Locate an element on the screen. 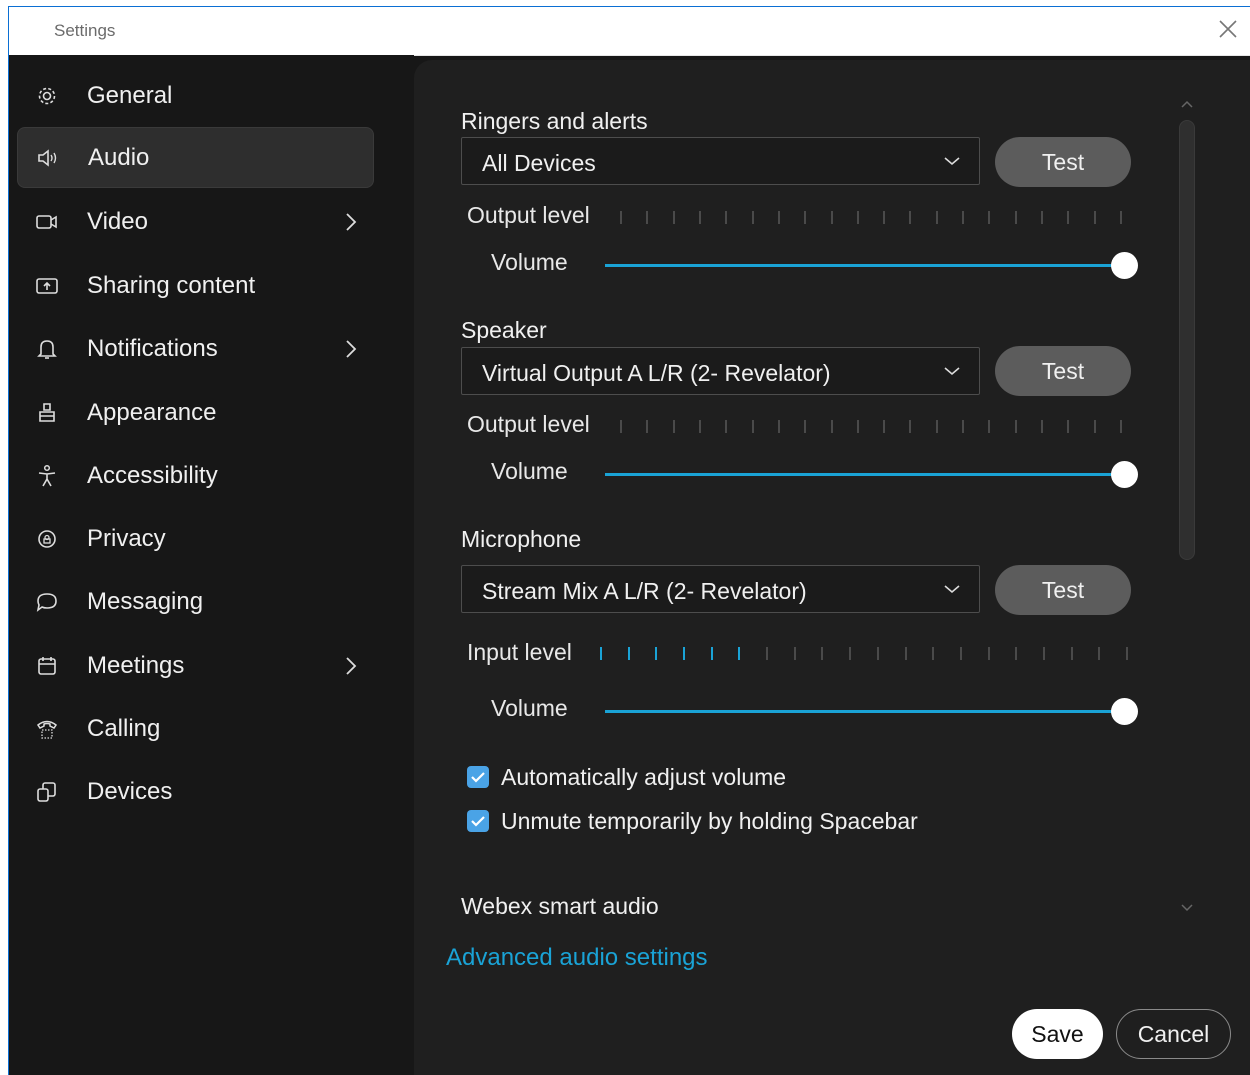 The image size is (1250, 1075). video-camera-icon is located at coordinates (47, 222).